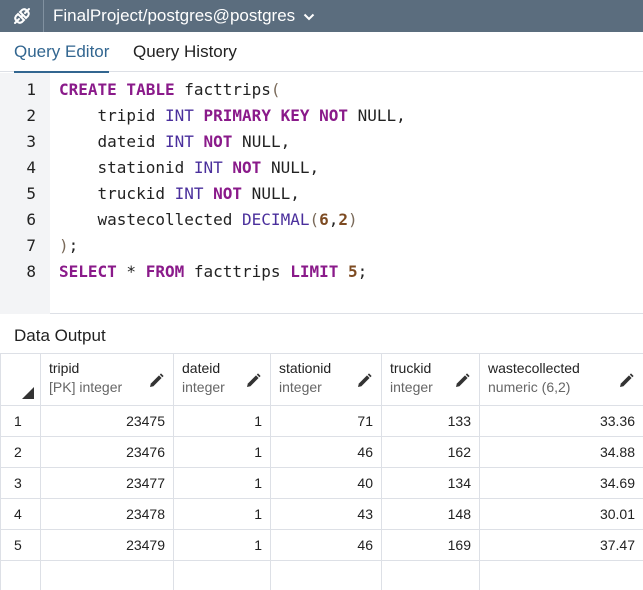 The image size is (643, 590). Describe the element at coordinates (326, 421) in the screenshot. I see `cell-stationid: 71` at that location.